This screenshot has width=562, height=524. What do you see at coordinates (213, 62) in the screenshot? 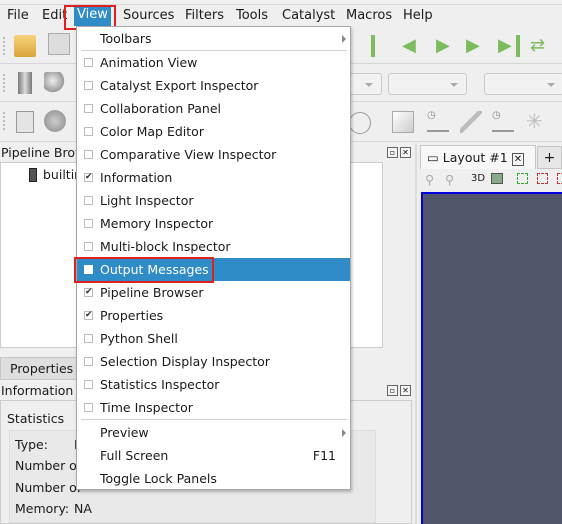
I see `menu-item-animation-view: Animation View` at bounding box center [213, 62].